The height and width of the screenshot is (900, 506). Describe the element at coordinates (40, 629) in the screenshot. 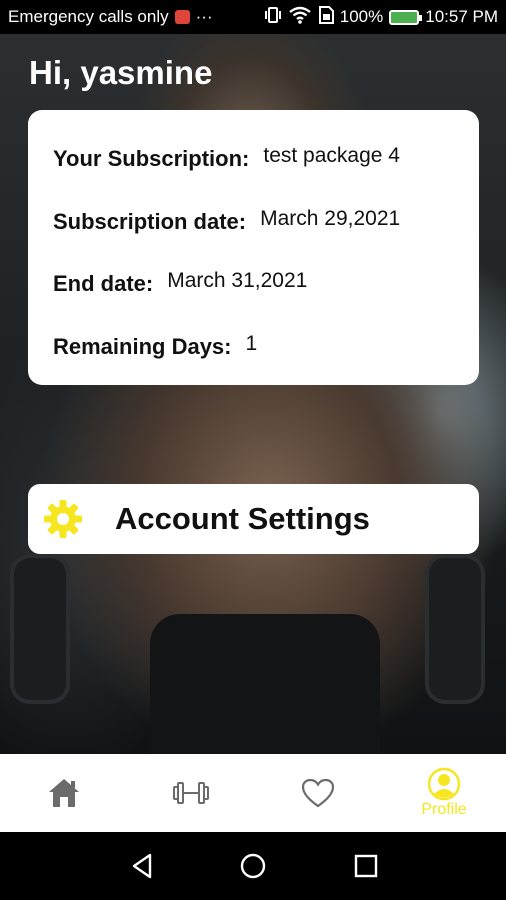

I see `dumbbell-left-image` at that location.